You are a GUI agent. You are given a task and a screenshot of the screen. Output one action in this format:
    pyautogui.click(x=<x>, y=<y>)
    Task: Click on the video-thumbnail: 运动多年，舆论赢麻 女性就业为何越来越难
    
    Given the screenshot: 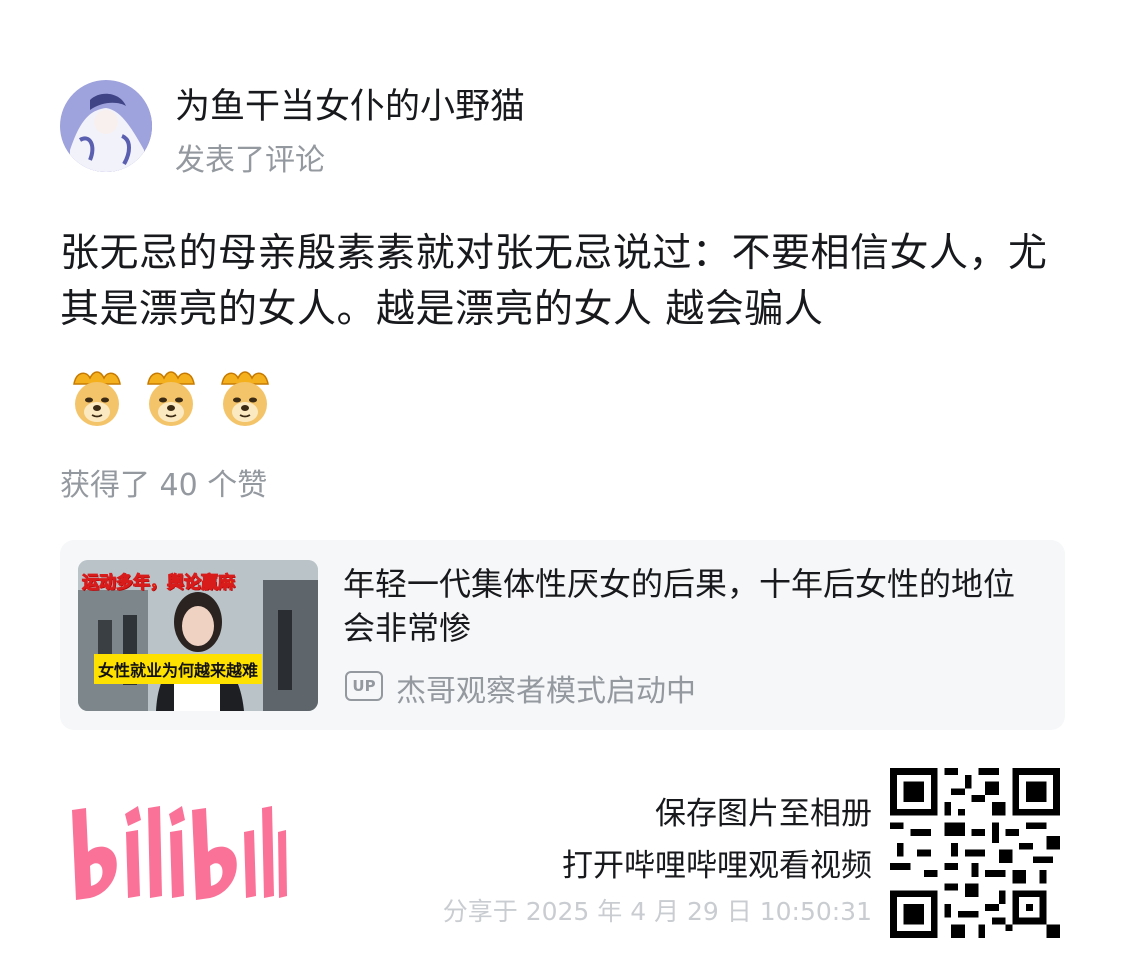 What is the action you would take?
    pyautogui.click(x=198, y=635)
    